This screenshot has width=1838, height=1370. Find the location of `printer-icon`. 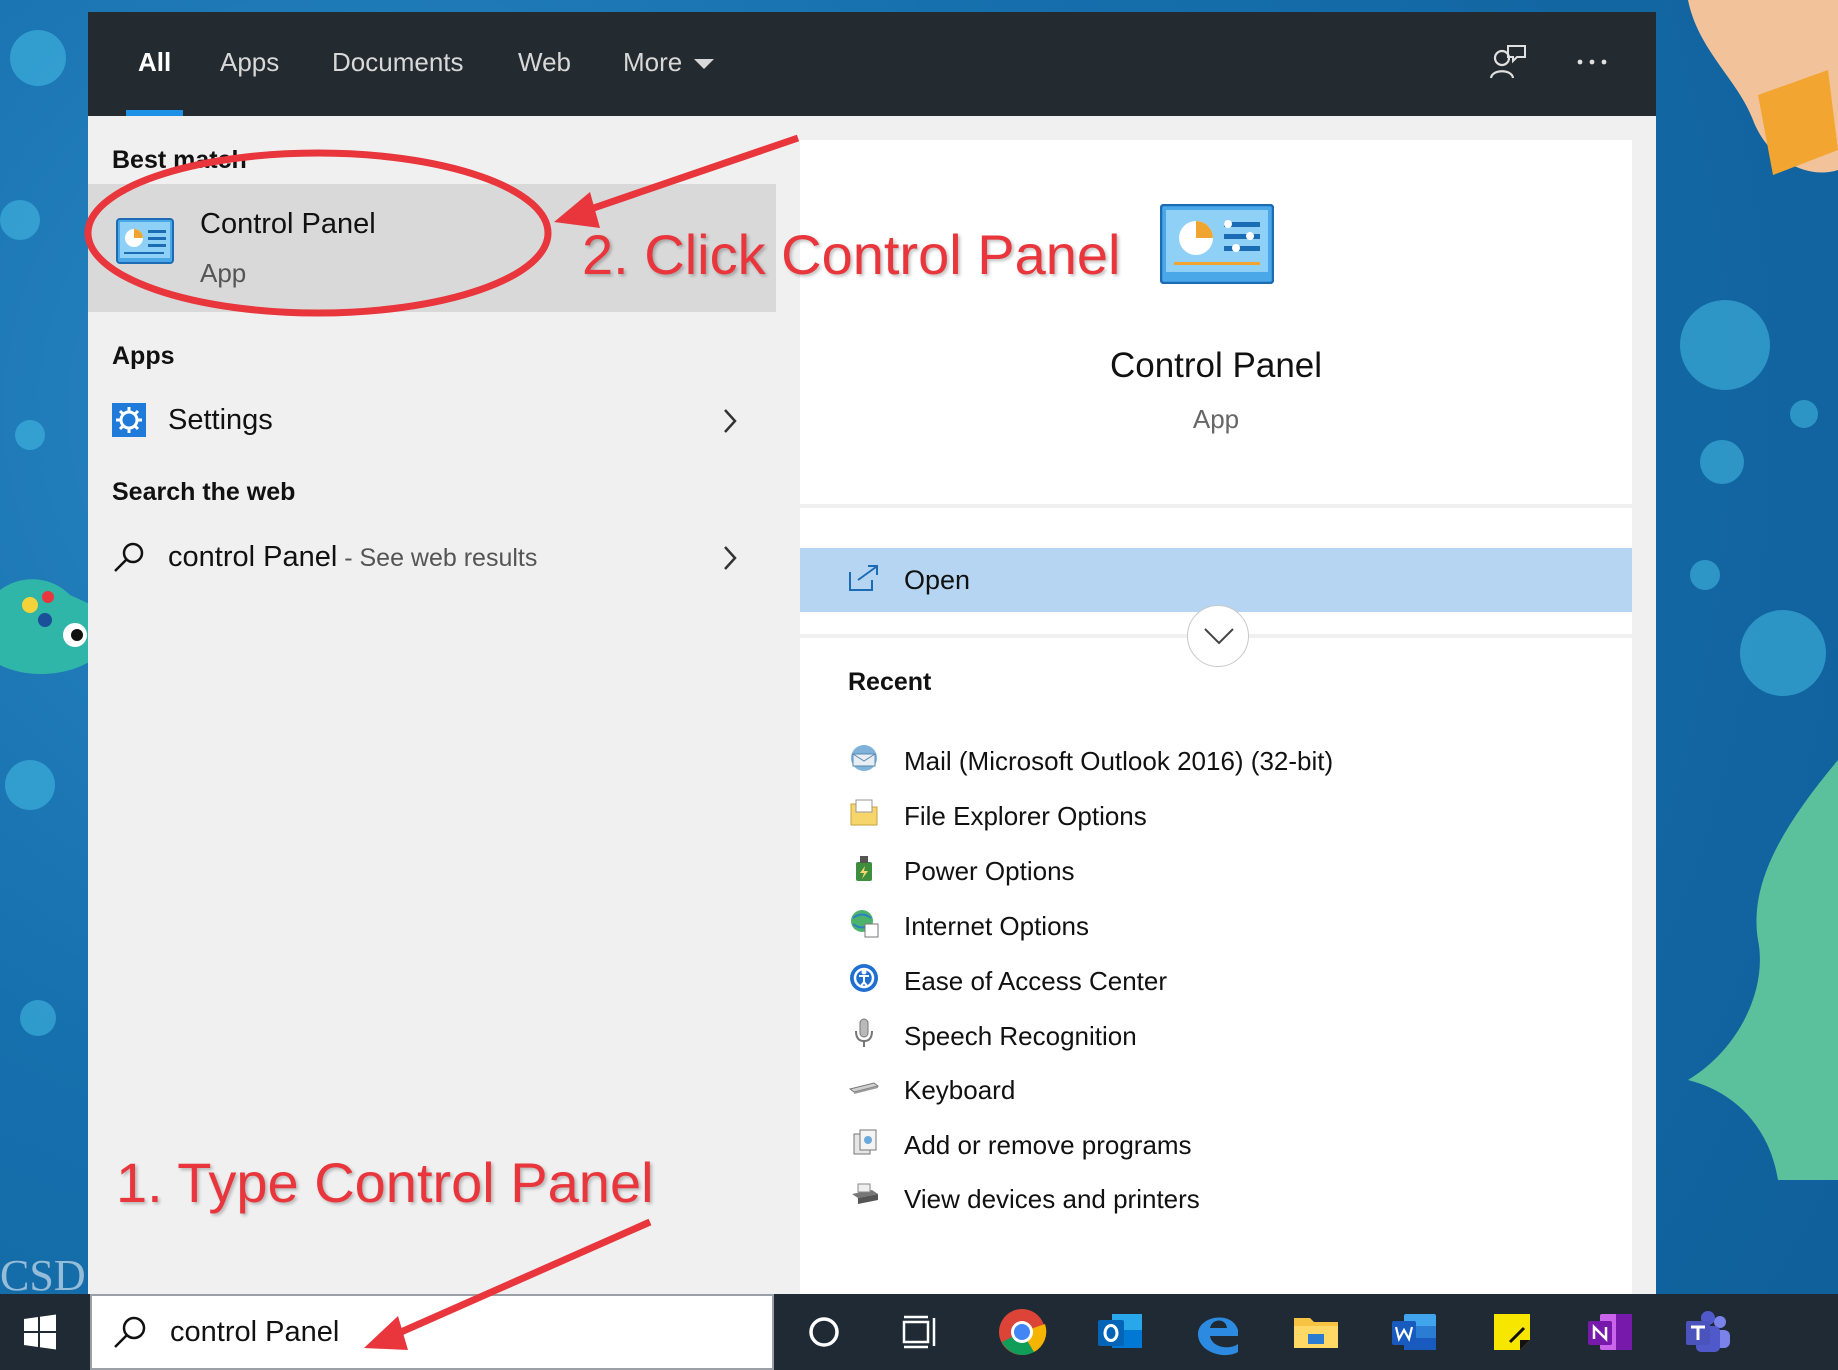

printer-icon is located at coordinates (865, 1193).